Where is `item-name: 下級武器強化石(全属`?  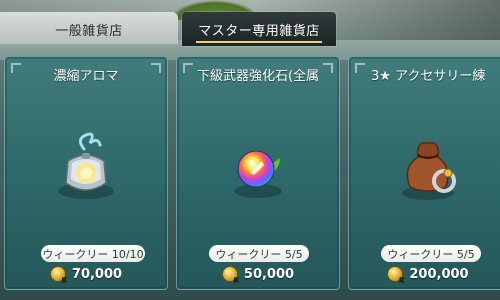 item-name: 下級武器強化石(全属 is located at coordinates (258, 76).